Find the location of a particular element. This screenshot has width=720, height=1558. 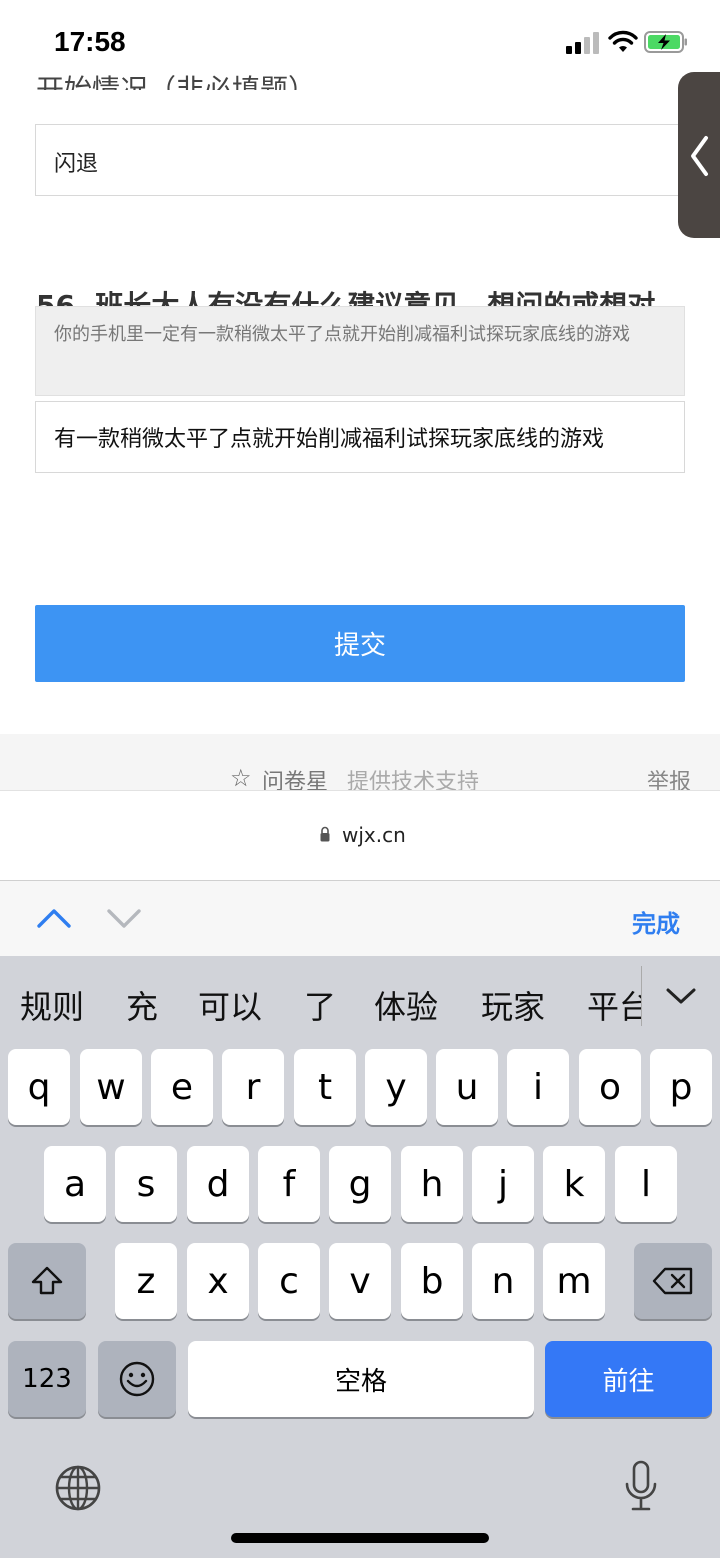

wifi-icon is located at coordinates (623, 41).